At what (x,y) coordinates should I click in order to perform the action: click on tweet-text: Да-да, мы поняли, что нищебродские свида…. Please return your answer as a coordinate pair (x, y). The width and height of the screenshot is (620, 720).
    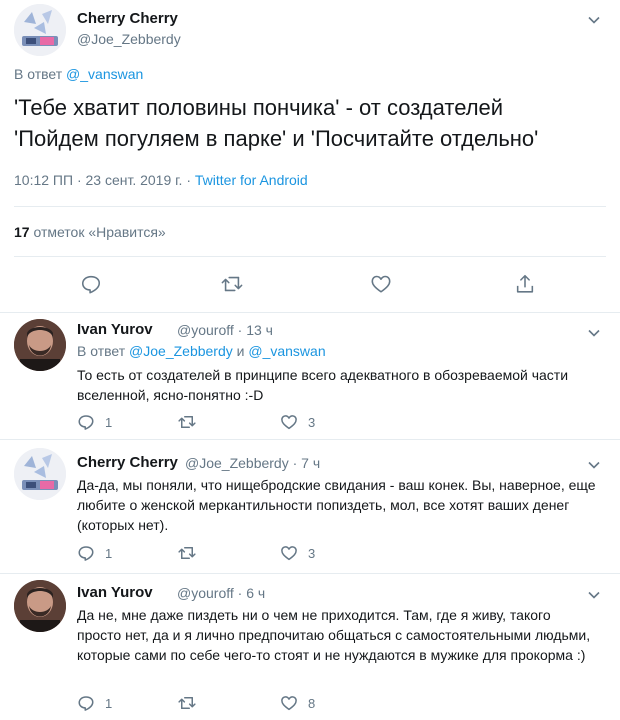
    Looking at the image, I should click on (336, 505).